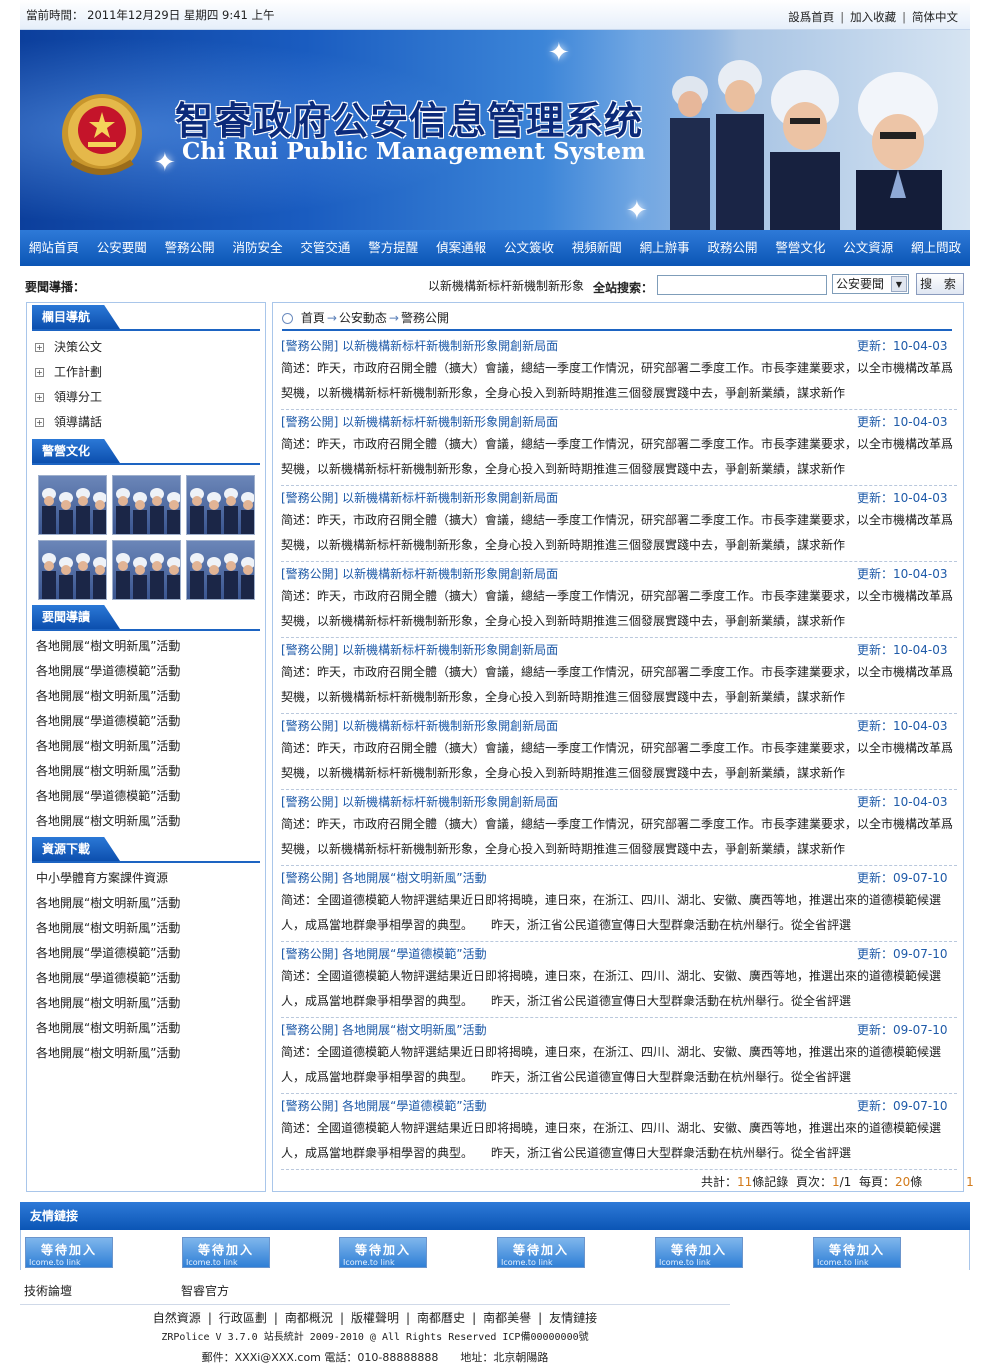 This screenshot has width=995, height=1371. I want to click on nav-item-document-resources: 公文資源, so click(868, 248).